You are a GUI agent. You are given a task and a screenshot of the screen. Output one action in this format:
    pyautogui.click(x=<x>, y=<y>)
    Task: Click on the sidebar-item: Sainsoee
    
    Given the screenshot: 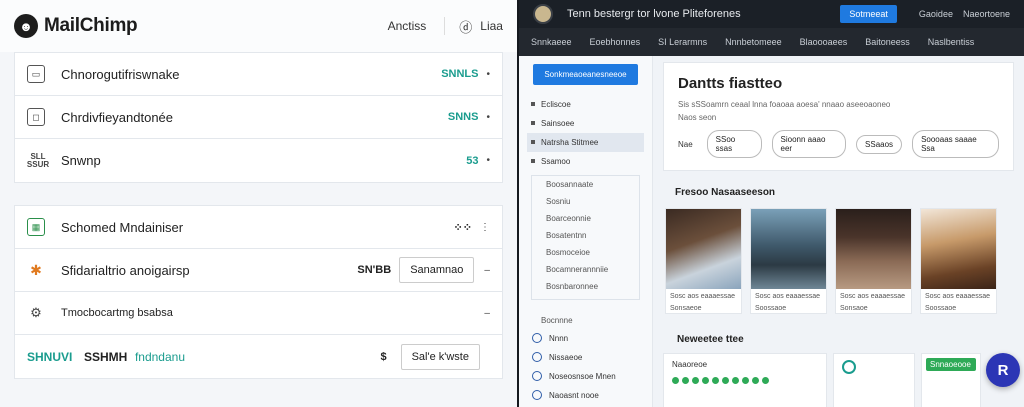 What is the action you would take?
    pyautogui.click(x=585, y=123)
    